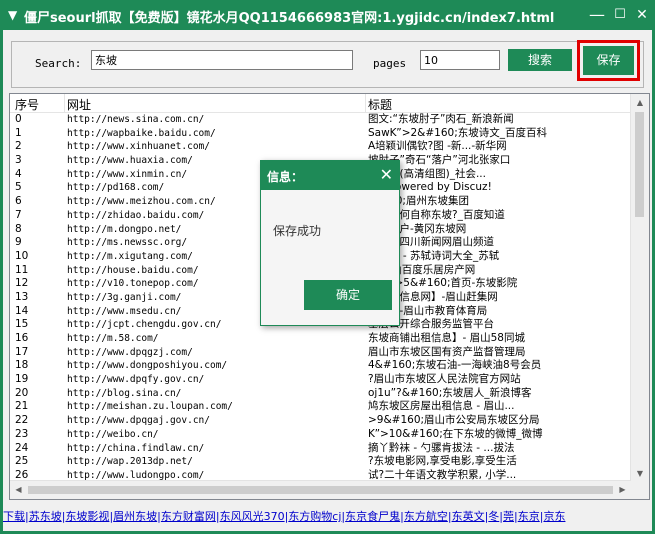 Image resolution: width=655 pixels, height=534 pixels. Describe the element at coordinates (460, 60) in the screenshot. I see `pages-input` at that location.